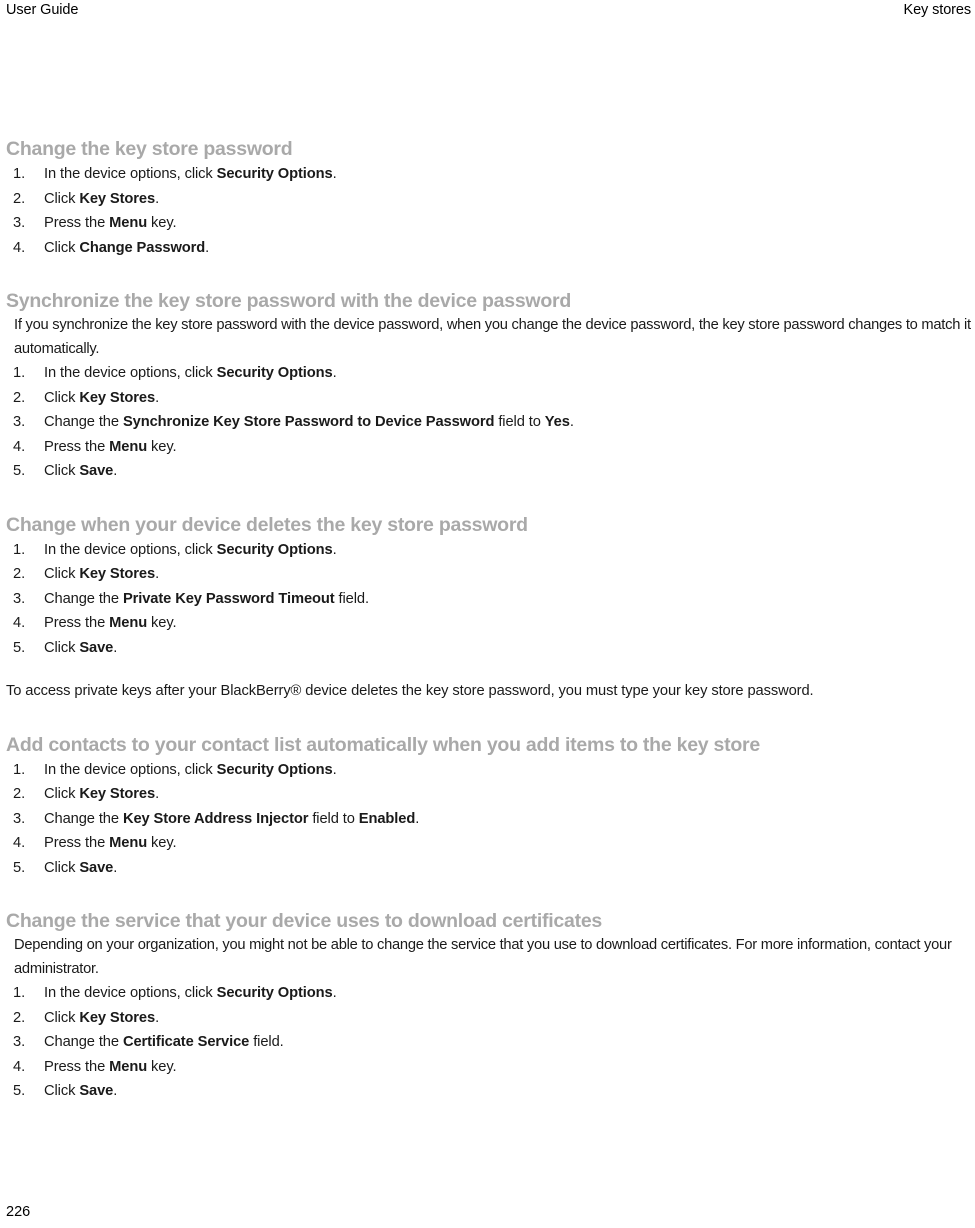  Describe the element at coordinates (487, 248) in the screenshot. I see `step-list-item: Click Change Password.` at that location.